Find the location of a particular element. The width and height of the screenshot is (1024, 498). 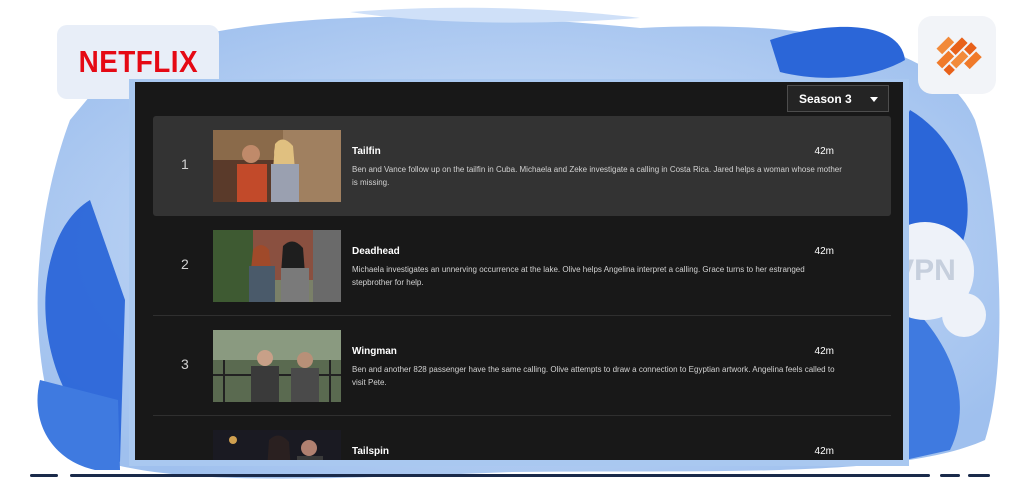

orange-tiles-icon is located at coordinates (959, 56).